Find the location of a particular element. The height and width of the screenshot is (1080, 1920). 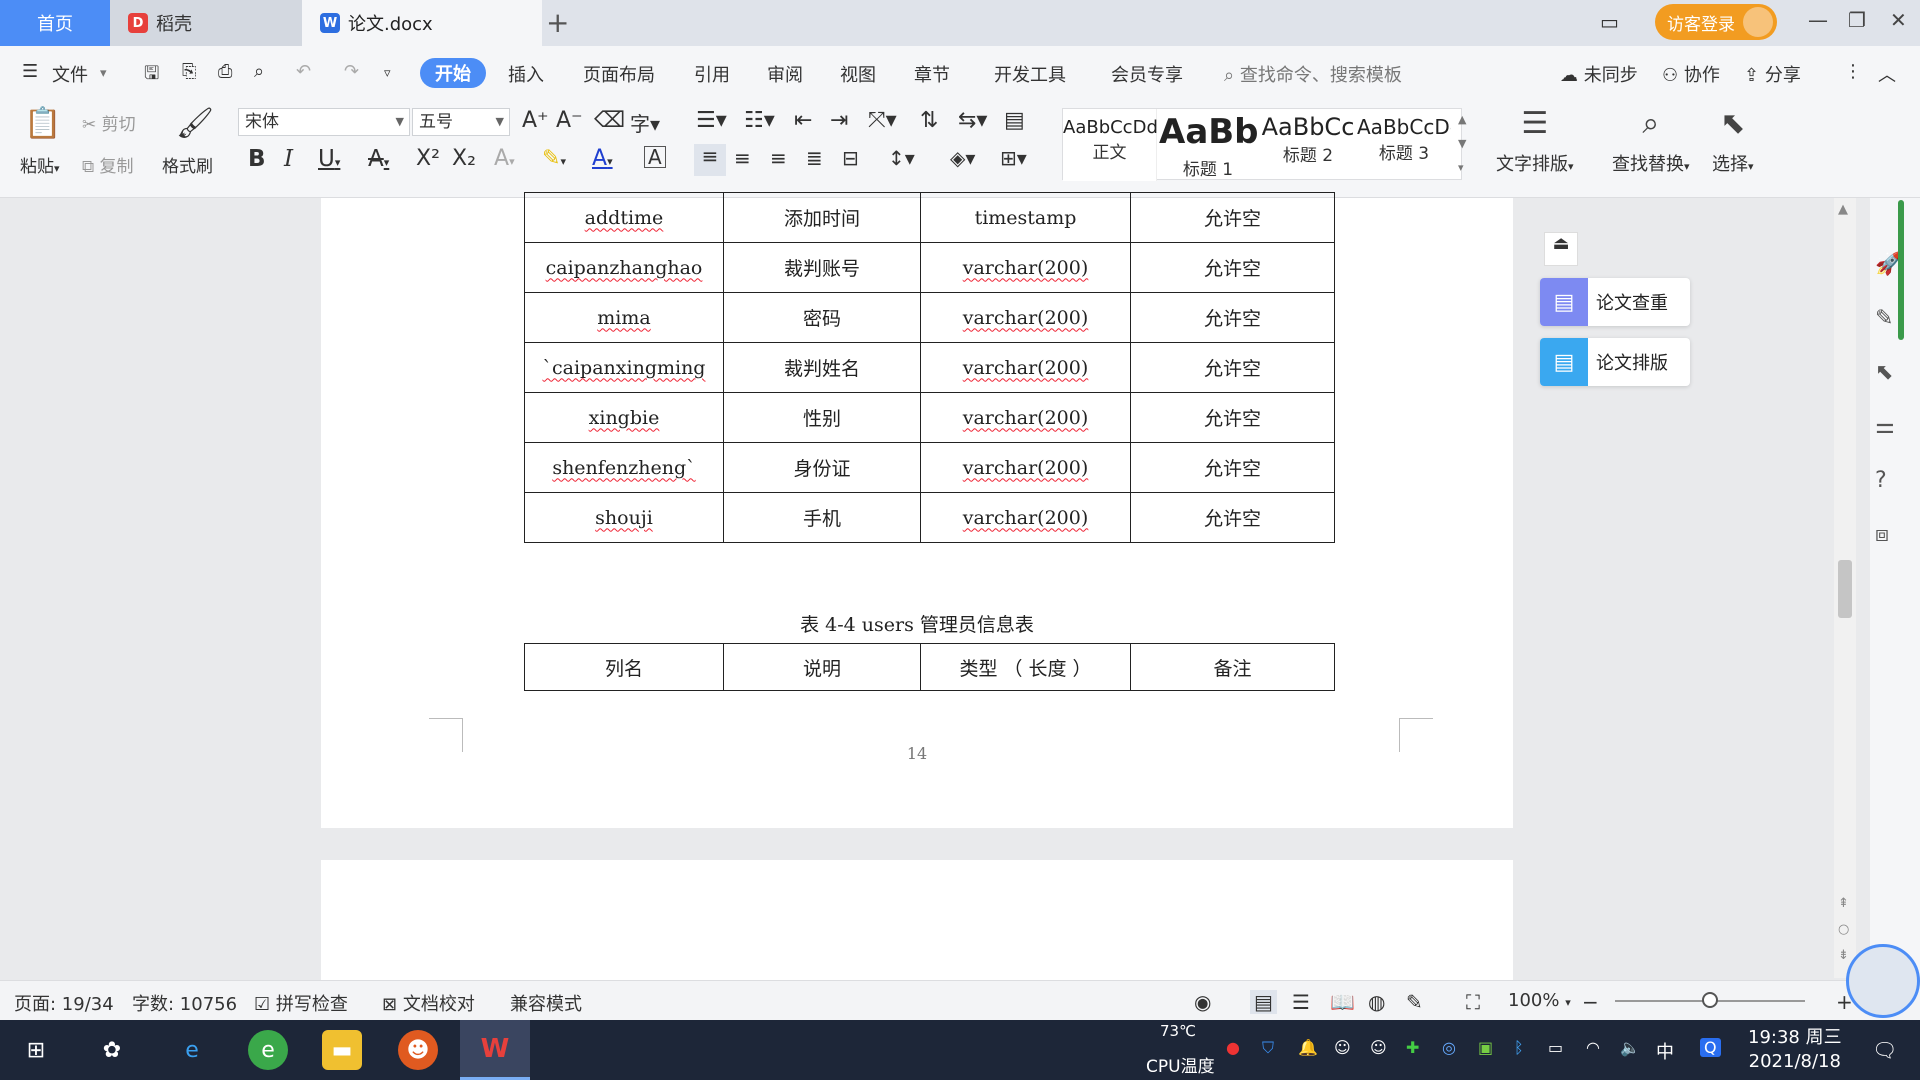

share-button: ⇪ 分享 is located at coordinates (1772, 74).